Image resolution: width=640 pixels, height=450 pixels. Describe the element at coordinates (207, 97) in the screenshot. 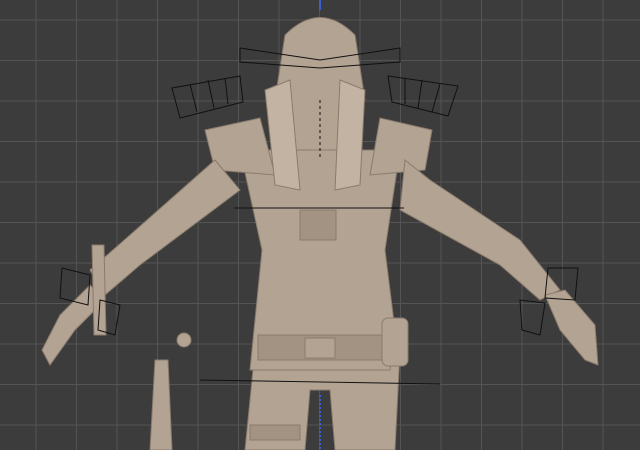

I see `left-shoulder-gizmo` at that location.